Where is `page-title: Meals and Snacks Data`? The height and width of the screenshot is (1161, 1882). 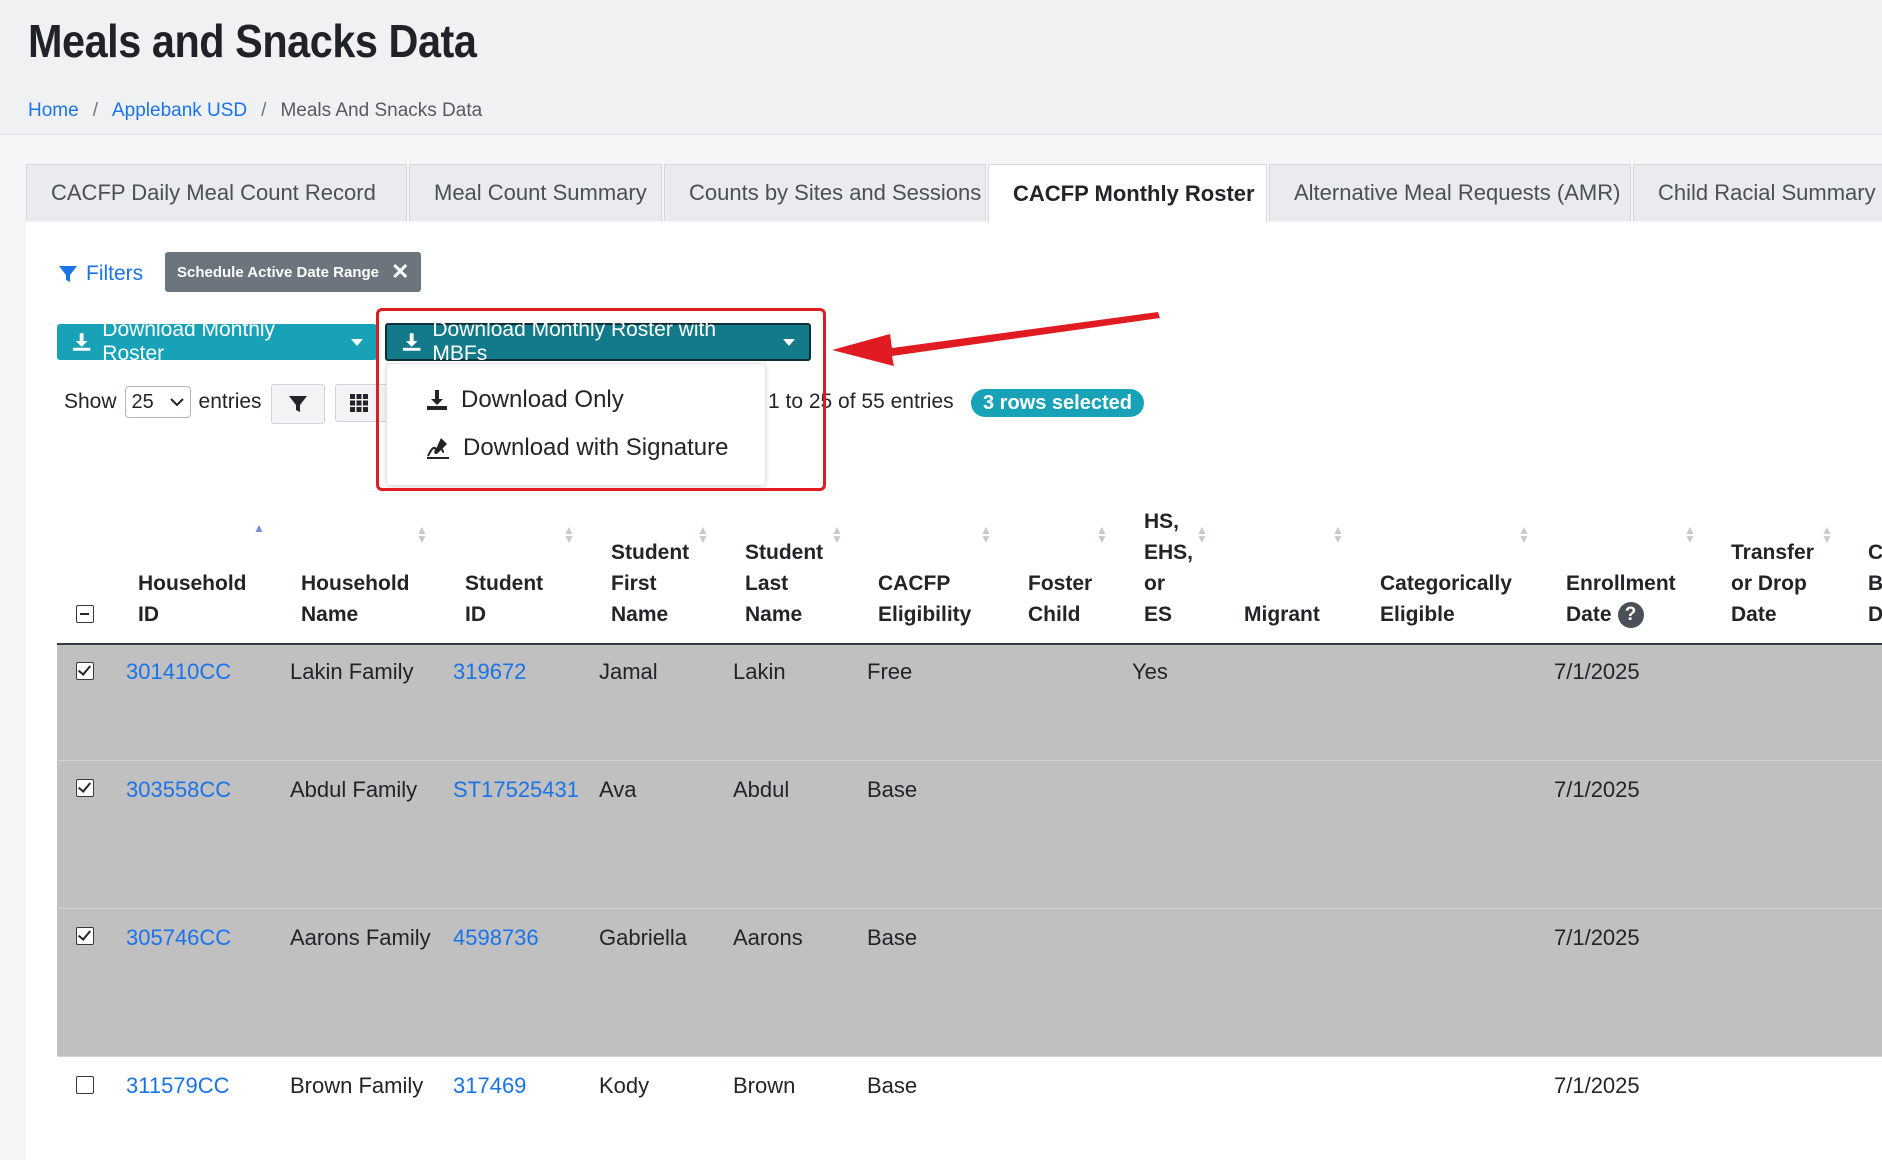
page-title: Meals and Snacks Data is located at coordinates (252, 41).